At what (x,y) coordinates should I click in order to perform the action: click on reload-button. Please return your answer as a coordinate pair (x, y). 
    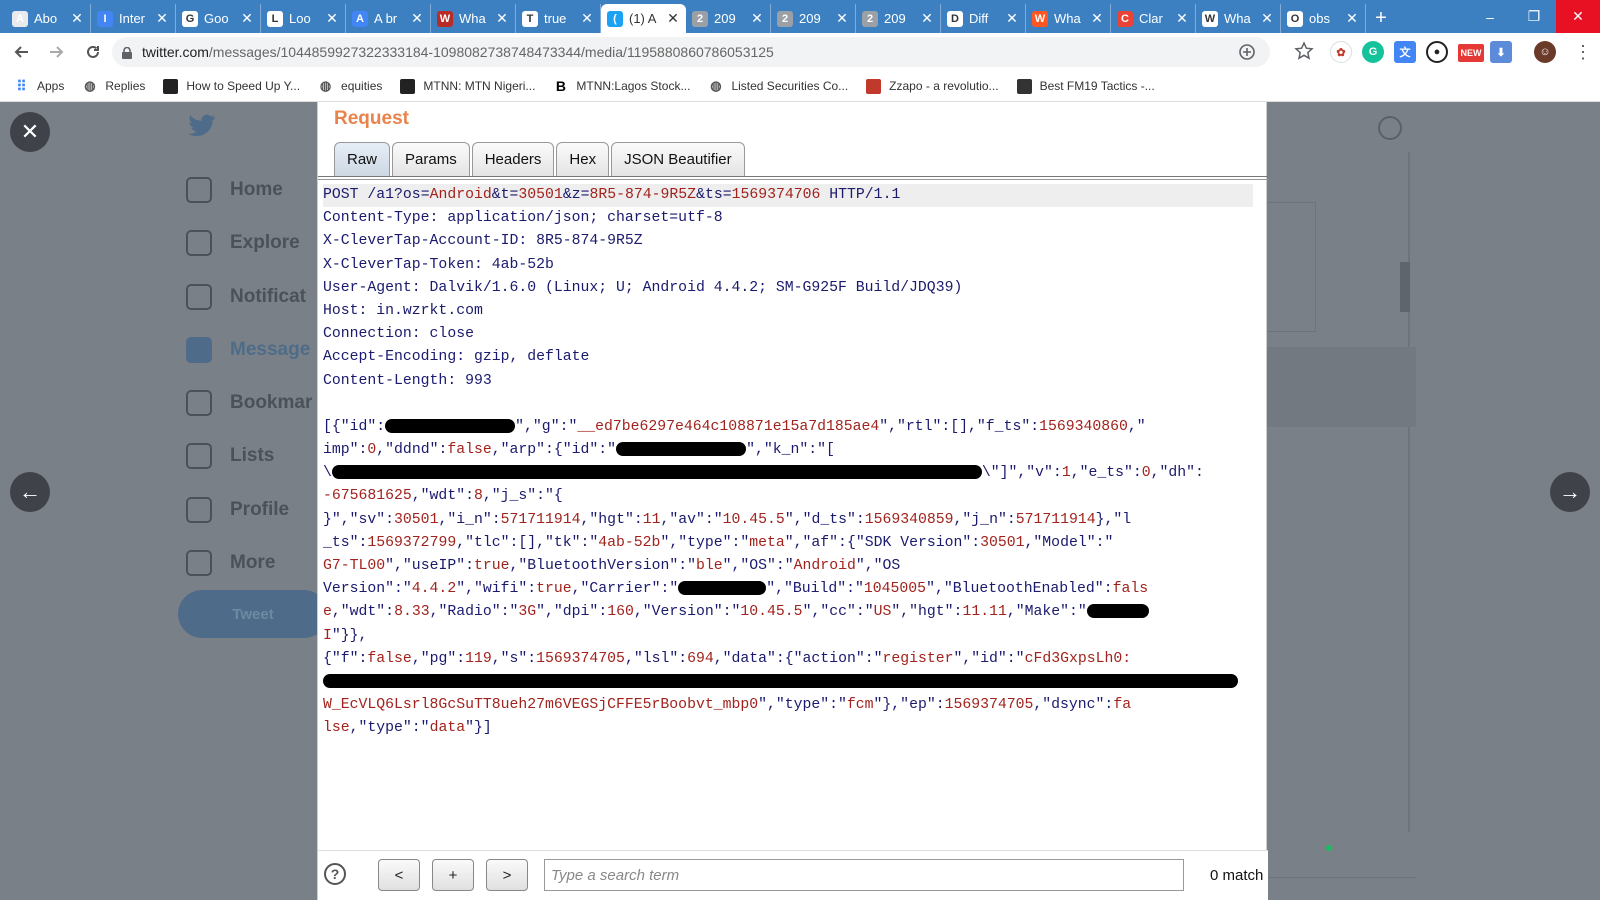
    Looking at the image, I should click on (93, 52).